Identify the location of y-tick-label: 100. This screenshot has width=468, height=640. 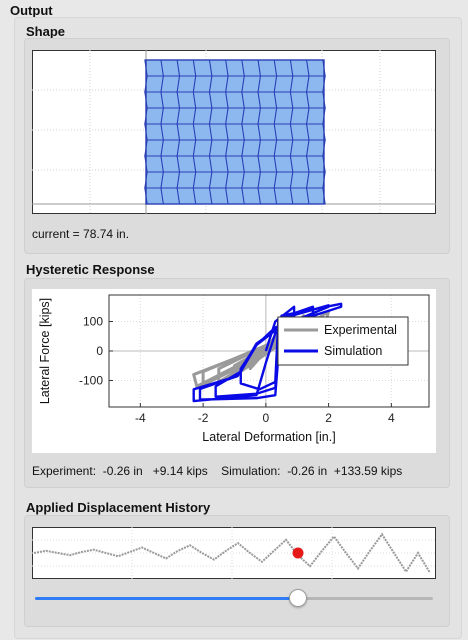
(93, 322).